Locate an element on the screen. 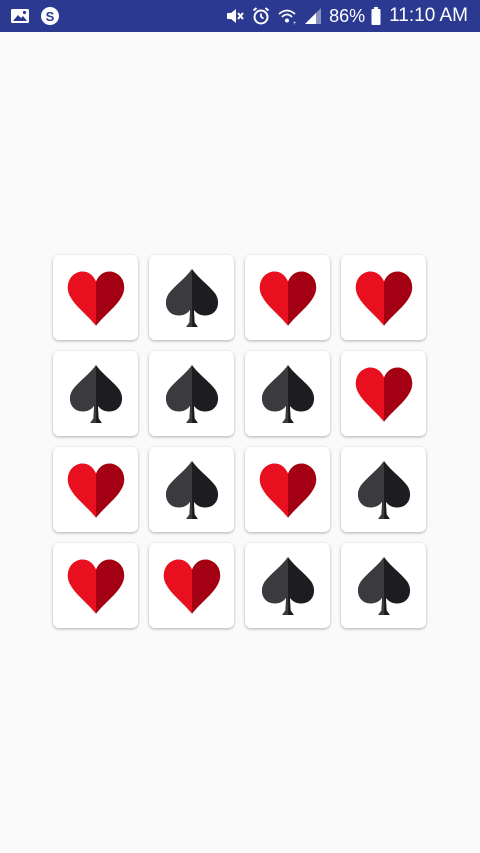 The height and width of the screenshot is (853, 480). alarm-icon is located at coordinates (261, 16).